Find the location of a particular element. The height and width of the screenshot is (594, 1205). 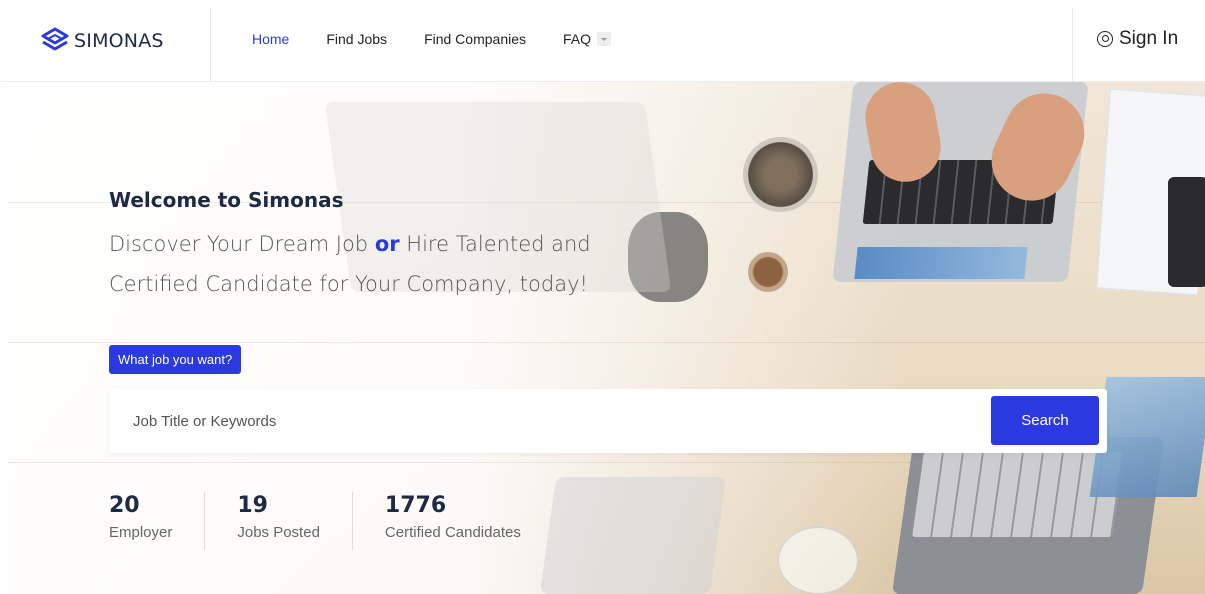

user-circle-icon is located at coordinates (1105, 39).